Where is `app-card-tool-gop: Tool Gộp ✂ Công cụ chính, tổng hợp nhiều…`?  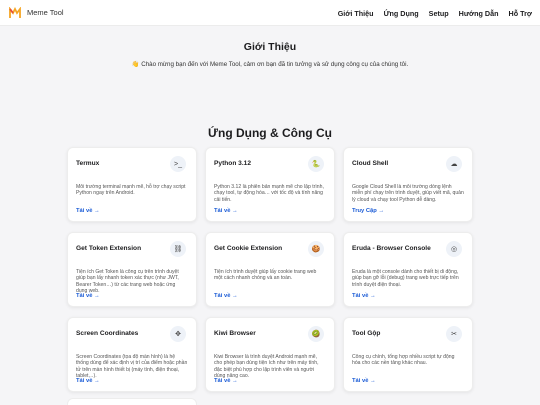
app-card-tool-gop: Tool Gộp ✂ Công cụ chính, tổng hợp nhiều… is located at coordinates (408, 354).